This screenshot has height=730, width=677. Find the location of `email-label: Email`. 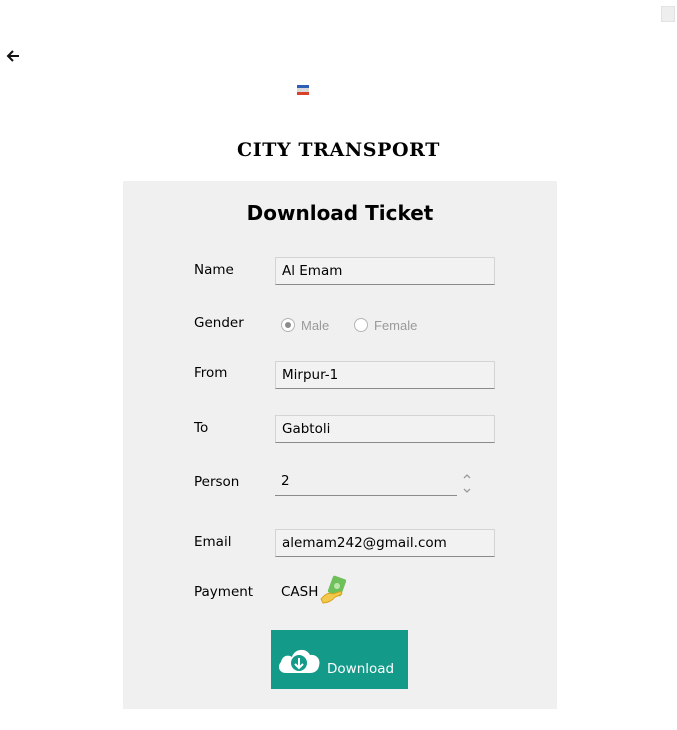

email-label: Email is located at coordinates (213, 542).